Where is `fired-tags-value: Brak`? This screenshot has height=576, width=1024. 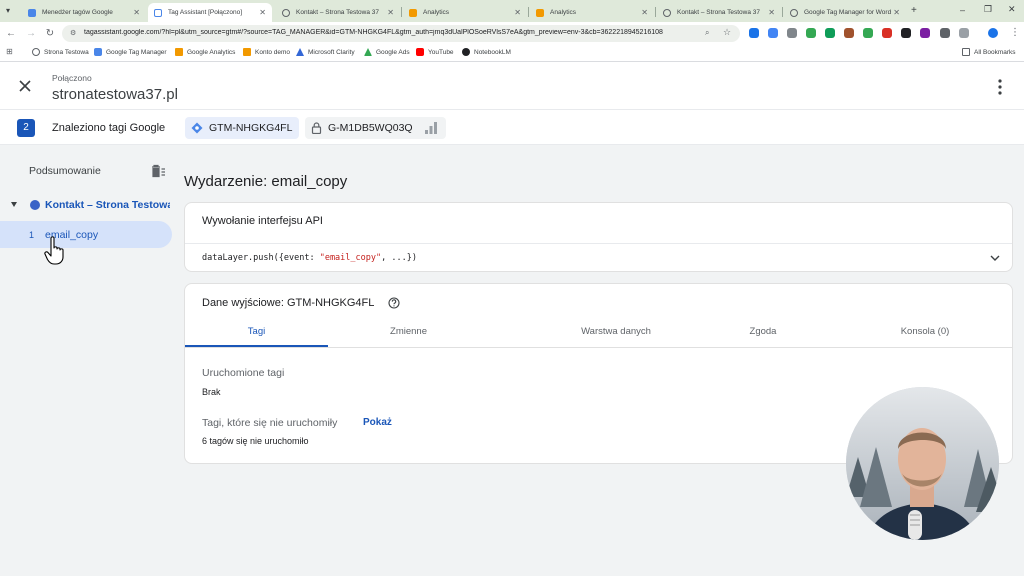 fired-tags-value: Brak is located at coordinates (211, 392).